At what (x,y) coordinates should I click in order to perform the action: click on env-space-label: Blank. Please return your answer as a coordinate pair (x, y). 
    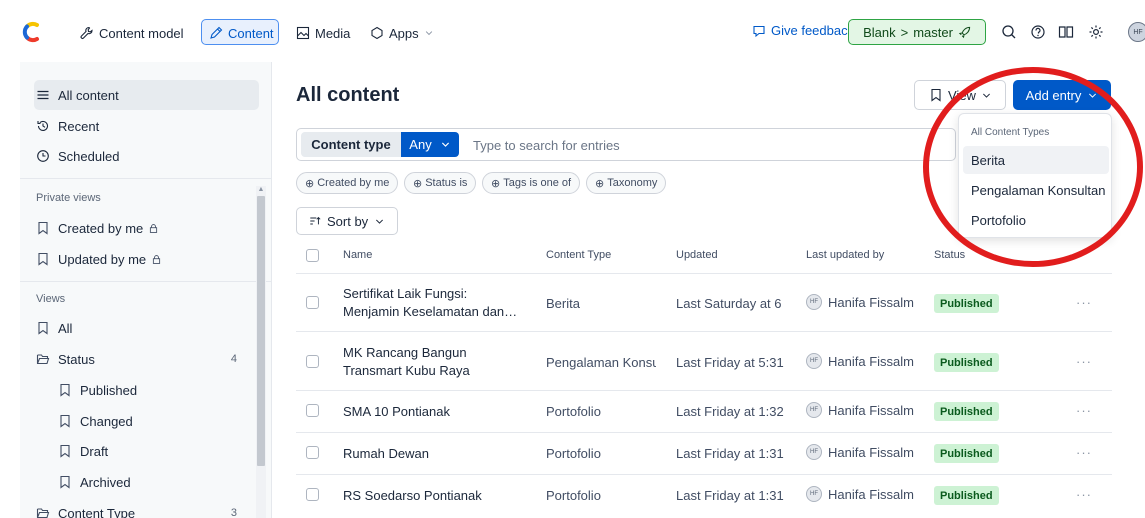
    Looking at the image, I should click on (879, 32).